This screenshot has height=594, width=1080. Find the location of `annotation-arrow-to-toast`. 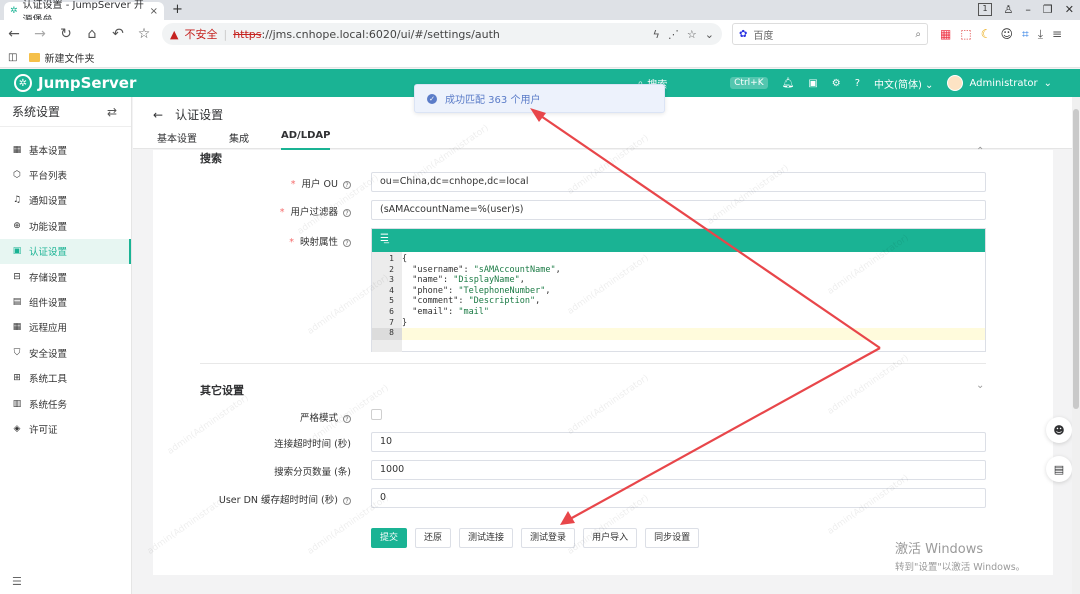

annotation-arrow-to-toast is located at coordinates (709, 231).